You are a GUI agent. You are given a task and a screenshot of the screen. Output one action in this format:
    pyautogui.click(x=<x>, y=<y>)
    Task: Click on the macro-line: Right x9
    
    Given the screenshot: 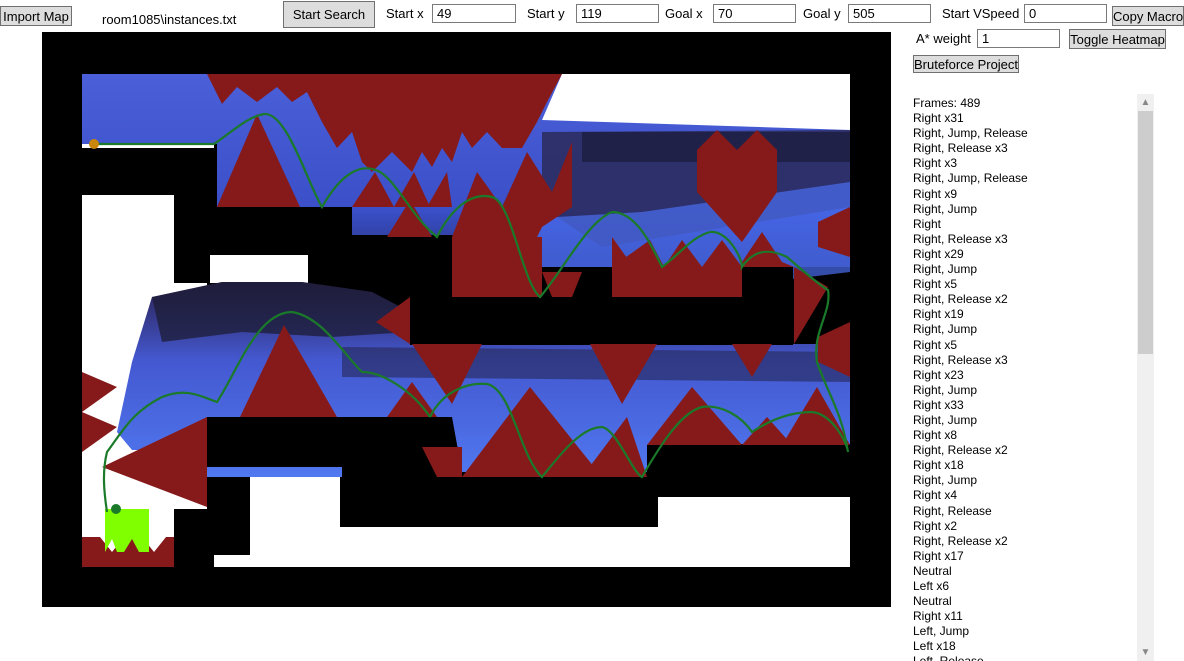 What is the action you would take?
    pyautogui.click(x=935, y=193)
    